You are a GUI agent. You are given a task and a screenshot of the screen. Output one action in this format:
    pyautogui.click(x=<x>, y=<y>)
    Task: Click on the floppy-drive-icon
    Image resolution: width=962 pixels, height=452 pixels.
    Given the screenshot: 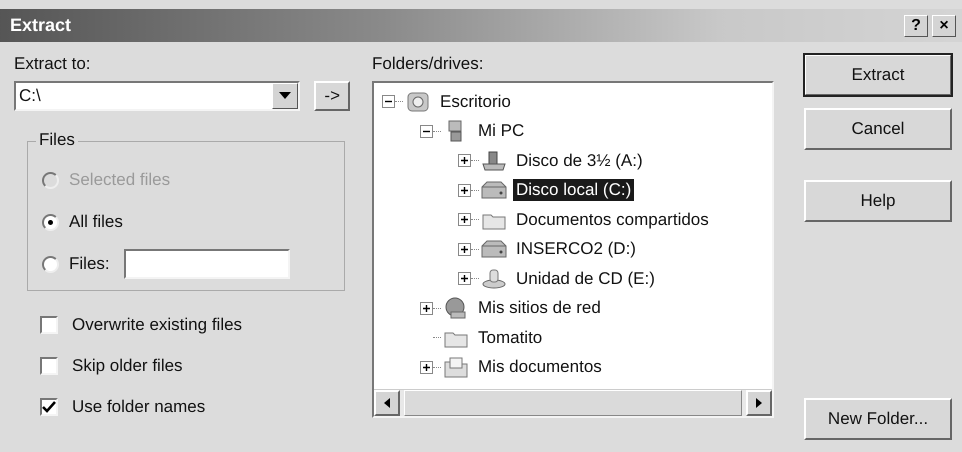 What is the action you would take?
    pyautogui.click(x=494, y=161)
    